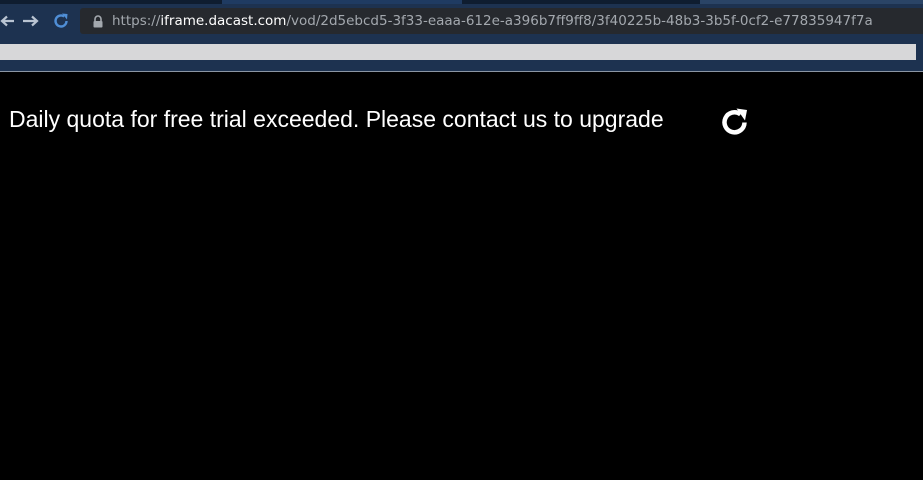 This screenshot has height=480, width=923. I want to click on back-button, so click(7, 21).